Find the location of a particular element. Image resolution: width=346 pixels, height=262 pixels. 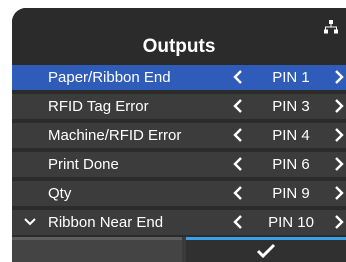

chevron-down-icon is located at coordinates (30, 222).